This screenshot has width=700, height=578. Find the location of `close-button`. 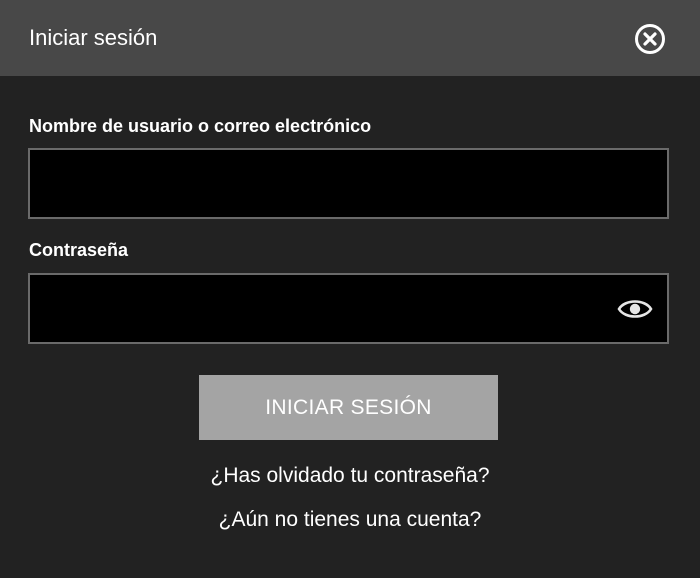

close-button is located at coordinates (650, 39).